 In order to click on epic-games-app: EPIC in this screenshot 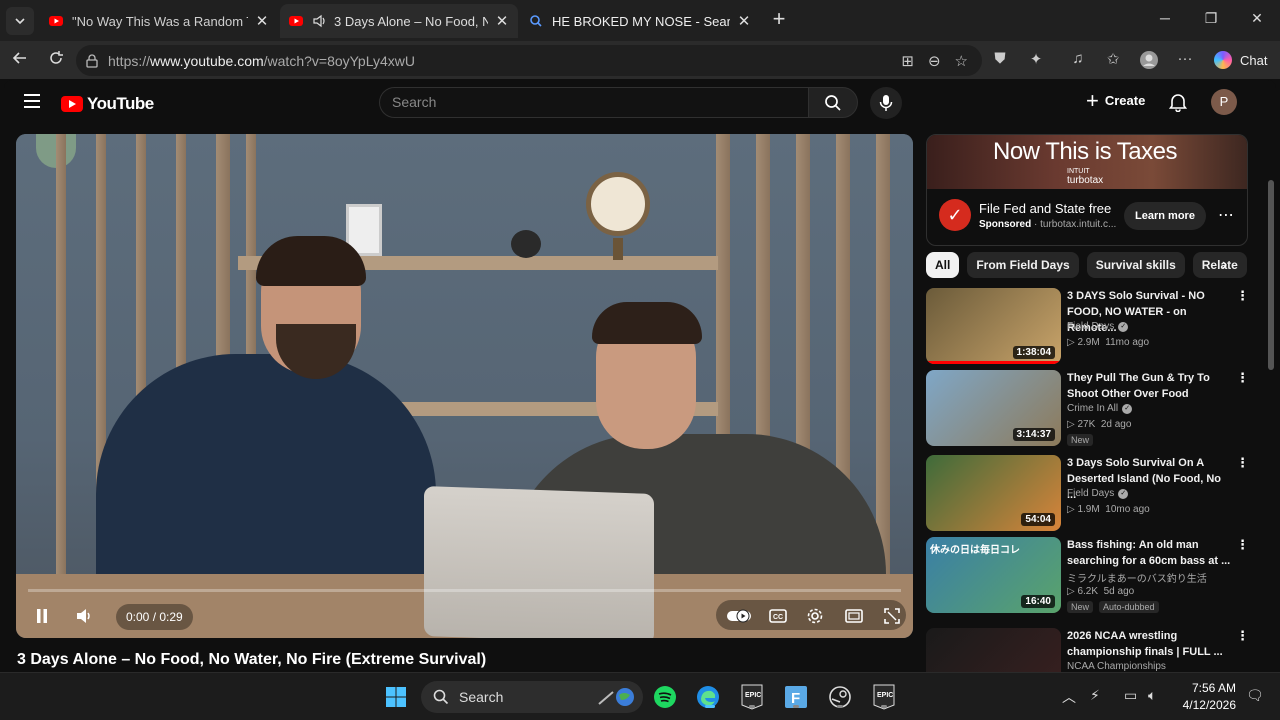, I will do `click(752, 697)`.